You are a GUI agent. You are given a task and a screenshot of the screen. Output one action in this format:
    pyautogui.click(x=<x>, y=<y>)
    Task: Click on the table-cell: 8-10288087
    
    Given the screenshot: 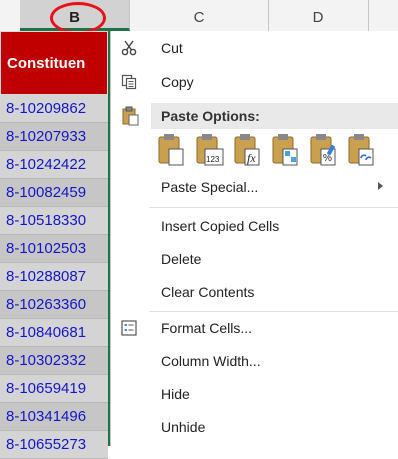 What is the action you would take?
    pyautogui.click(x=54, y=277)
    